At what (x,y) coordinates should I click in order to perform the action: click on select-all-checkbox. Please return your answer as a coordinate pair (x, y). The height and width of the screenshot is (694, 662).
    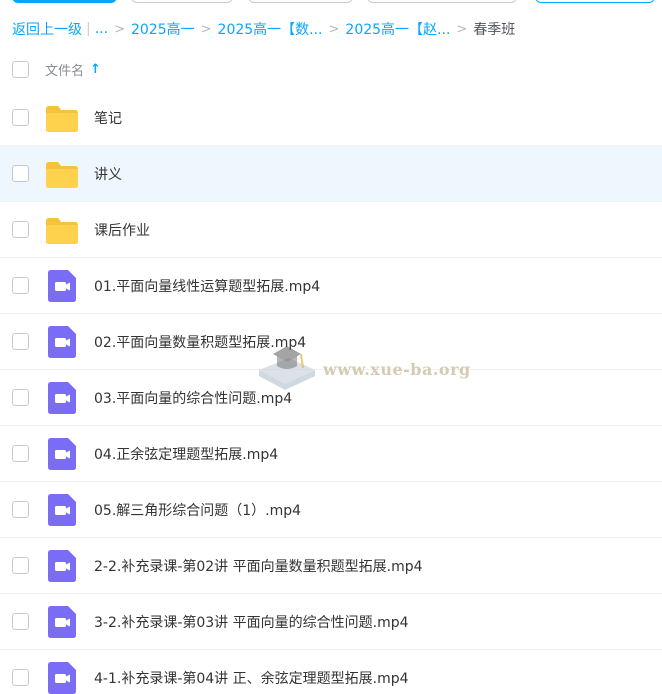
    Looking at the image, I should click on (20, 69).